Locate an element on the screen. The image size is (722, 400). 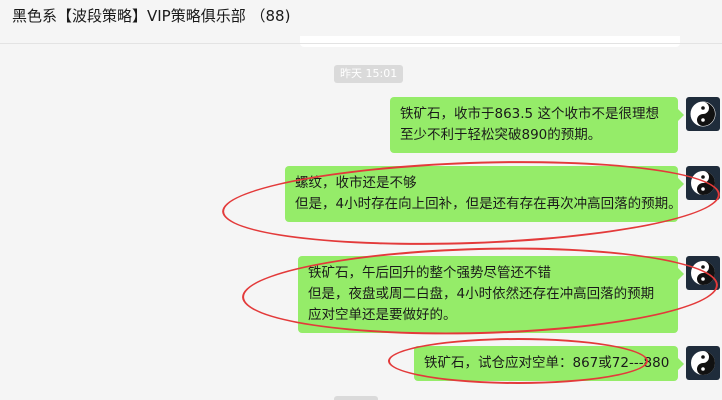
message-text-line: 应对空单还是要做好的。 is located at coordinates (382, 315).